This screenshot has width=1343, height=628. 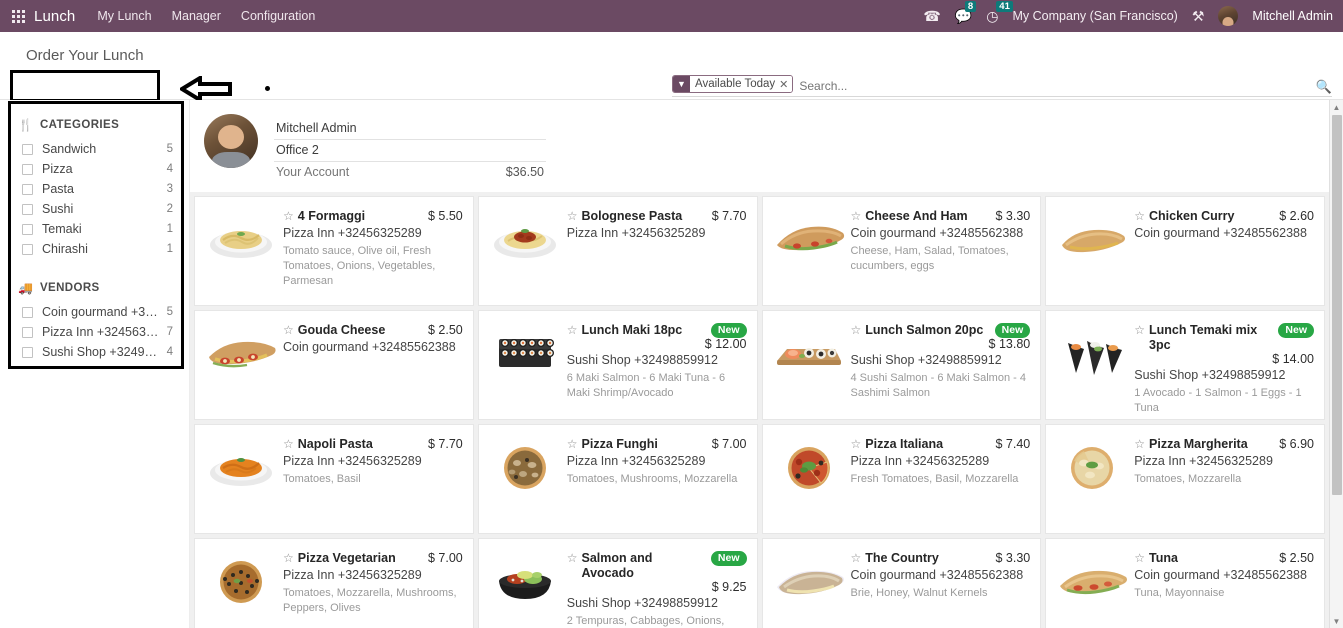 I want to click on product-title-row: ☆ Pizza Funghi $ 7.00, so click(x=657, y=444).